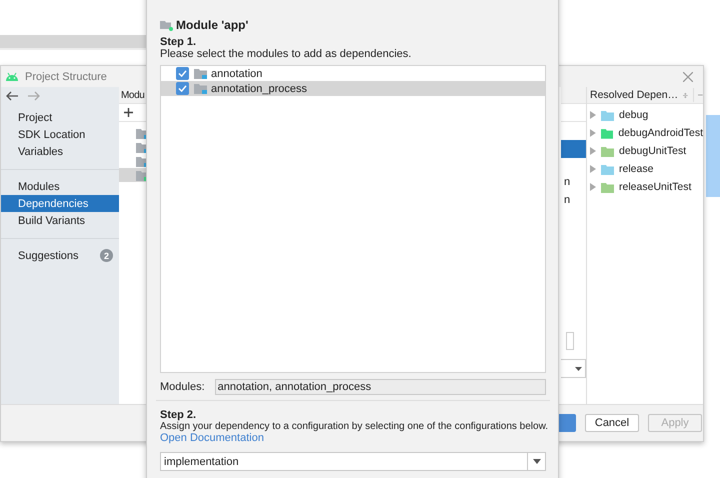 The width and height of the screenshot is (720, 478). Describe the element at coordinates (60, 255) in the screenshot. I see `sidebar-item: Suggestions 2` at that location.